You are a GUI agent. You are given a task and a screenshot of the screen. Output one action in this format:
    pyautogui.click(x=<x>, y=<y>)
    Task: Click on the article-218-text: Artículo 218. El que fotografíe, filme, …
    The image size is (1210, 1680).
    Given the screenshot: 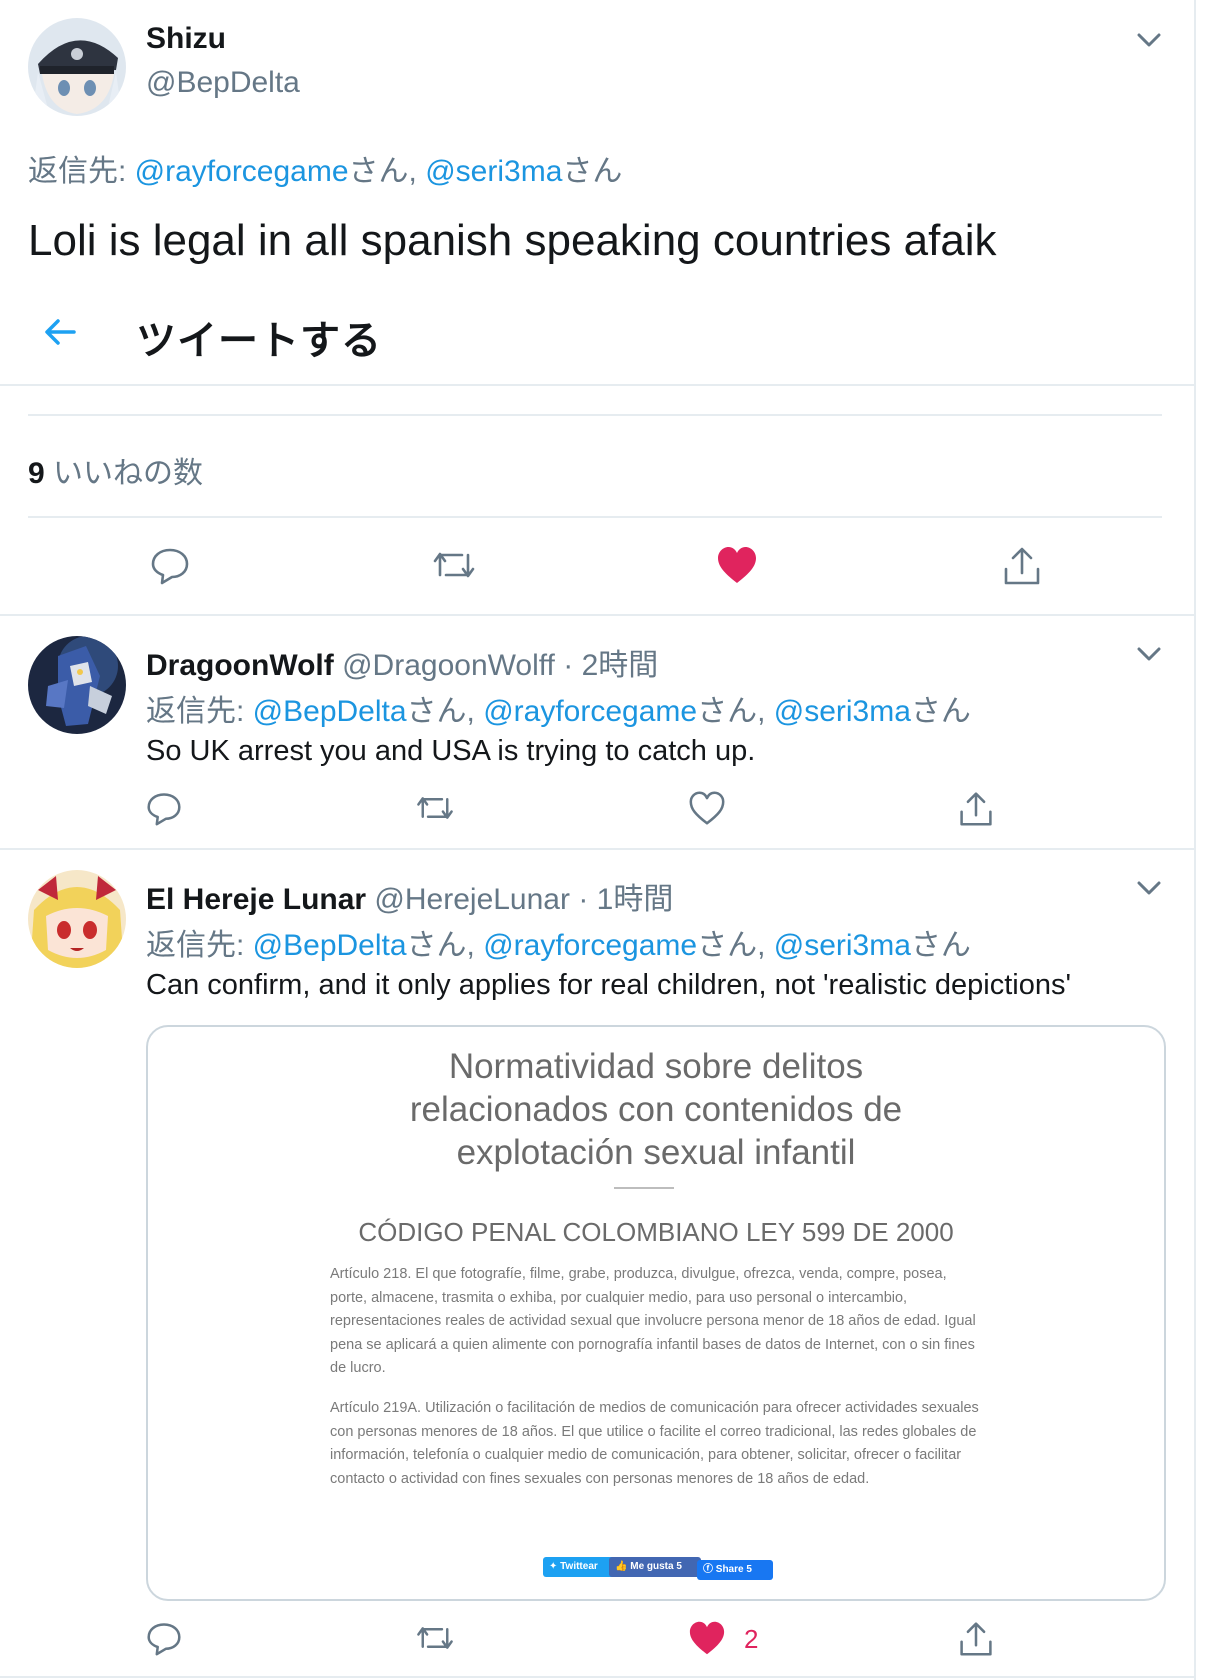 What is the action you would take?
    pyautogui.click(x=653, y=1321)
    